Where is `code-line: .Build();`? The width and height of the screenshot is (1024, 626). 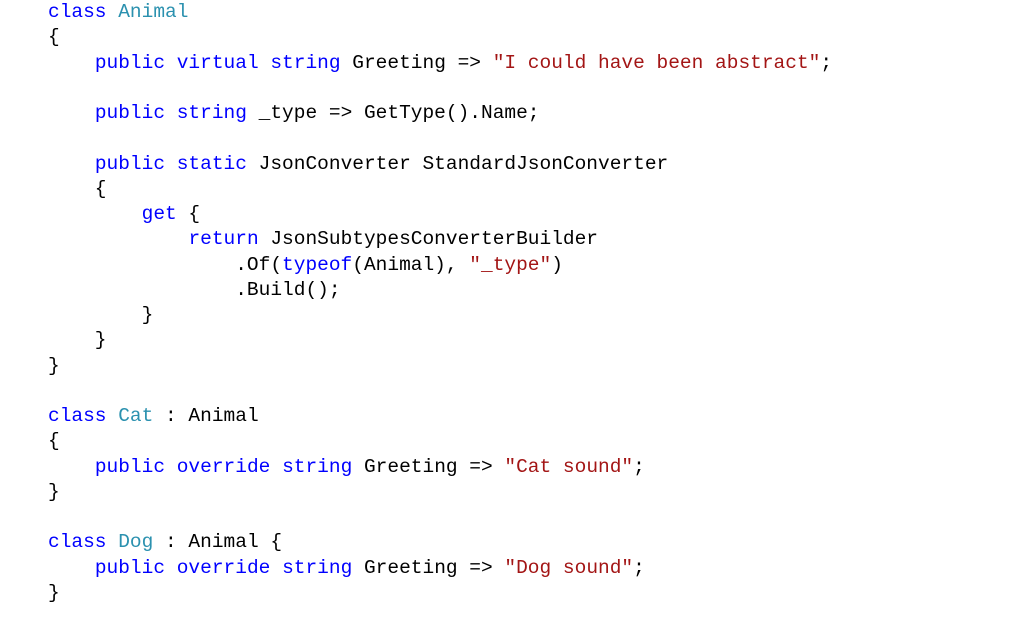 code-line: .Build(); is located at coordinates (440, 290).